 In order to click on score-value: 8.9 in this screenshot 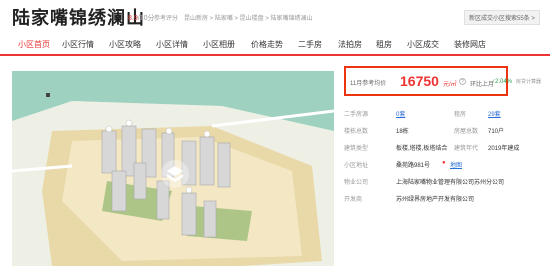, I will do `click(133, 18)`.